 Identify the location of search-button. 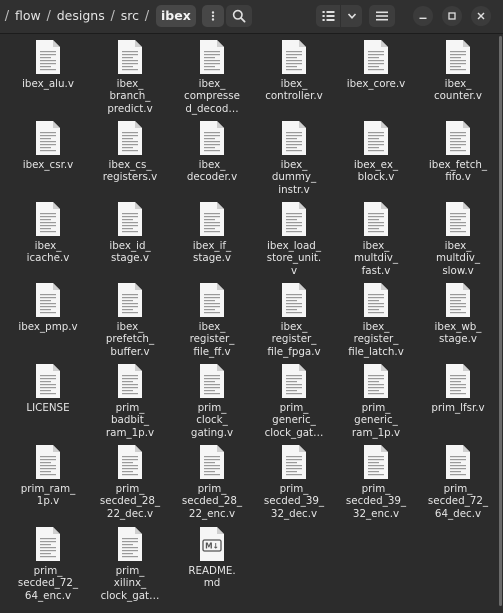
(239, 16).